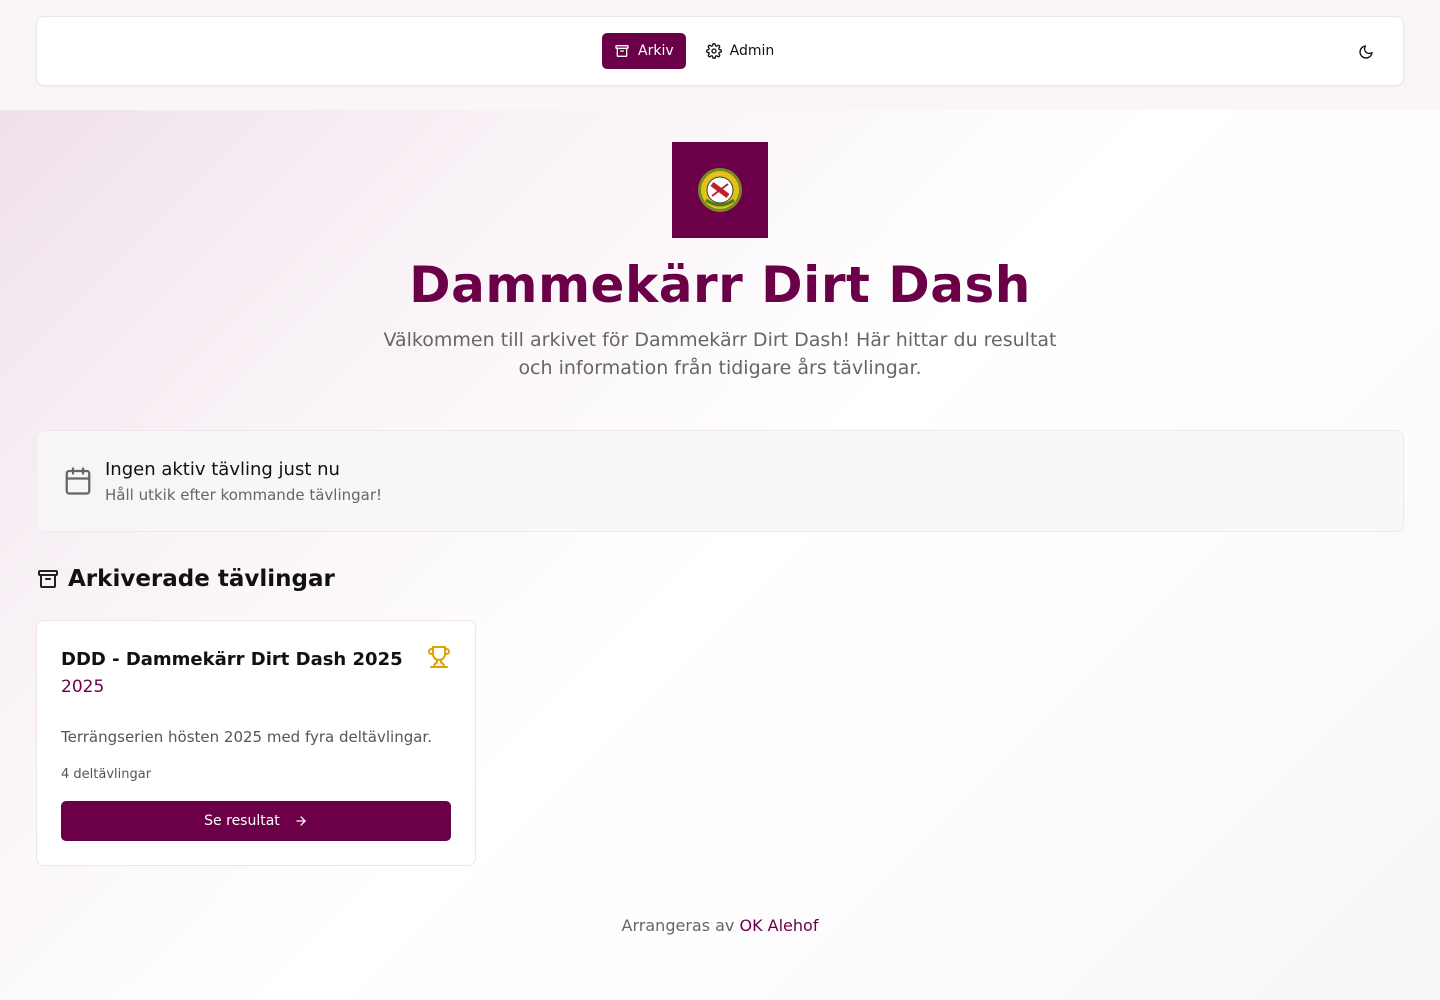 This screenshot has height=1000, width=1440. What do you see at coordinates (222, 469) in the screenshot?
I see `notice-title: Ingen aktiv tävling just nu` at bounding box center [222, 469].